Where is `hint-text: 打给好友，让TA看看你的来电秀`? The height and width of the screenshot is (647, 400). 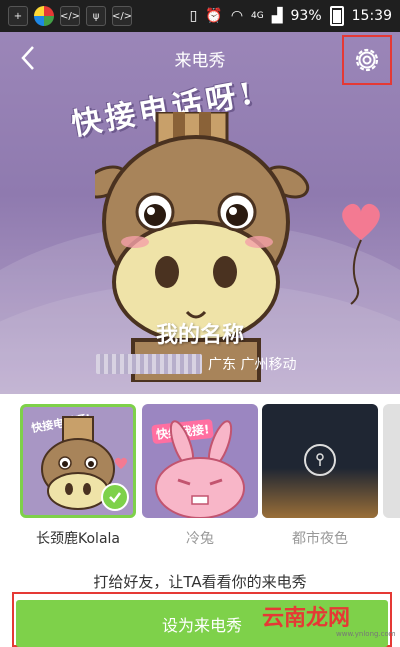 hint-text: 打给好友，让TA看看你的来电秀 is located at coordinates (200, 582).